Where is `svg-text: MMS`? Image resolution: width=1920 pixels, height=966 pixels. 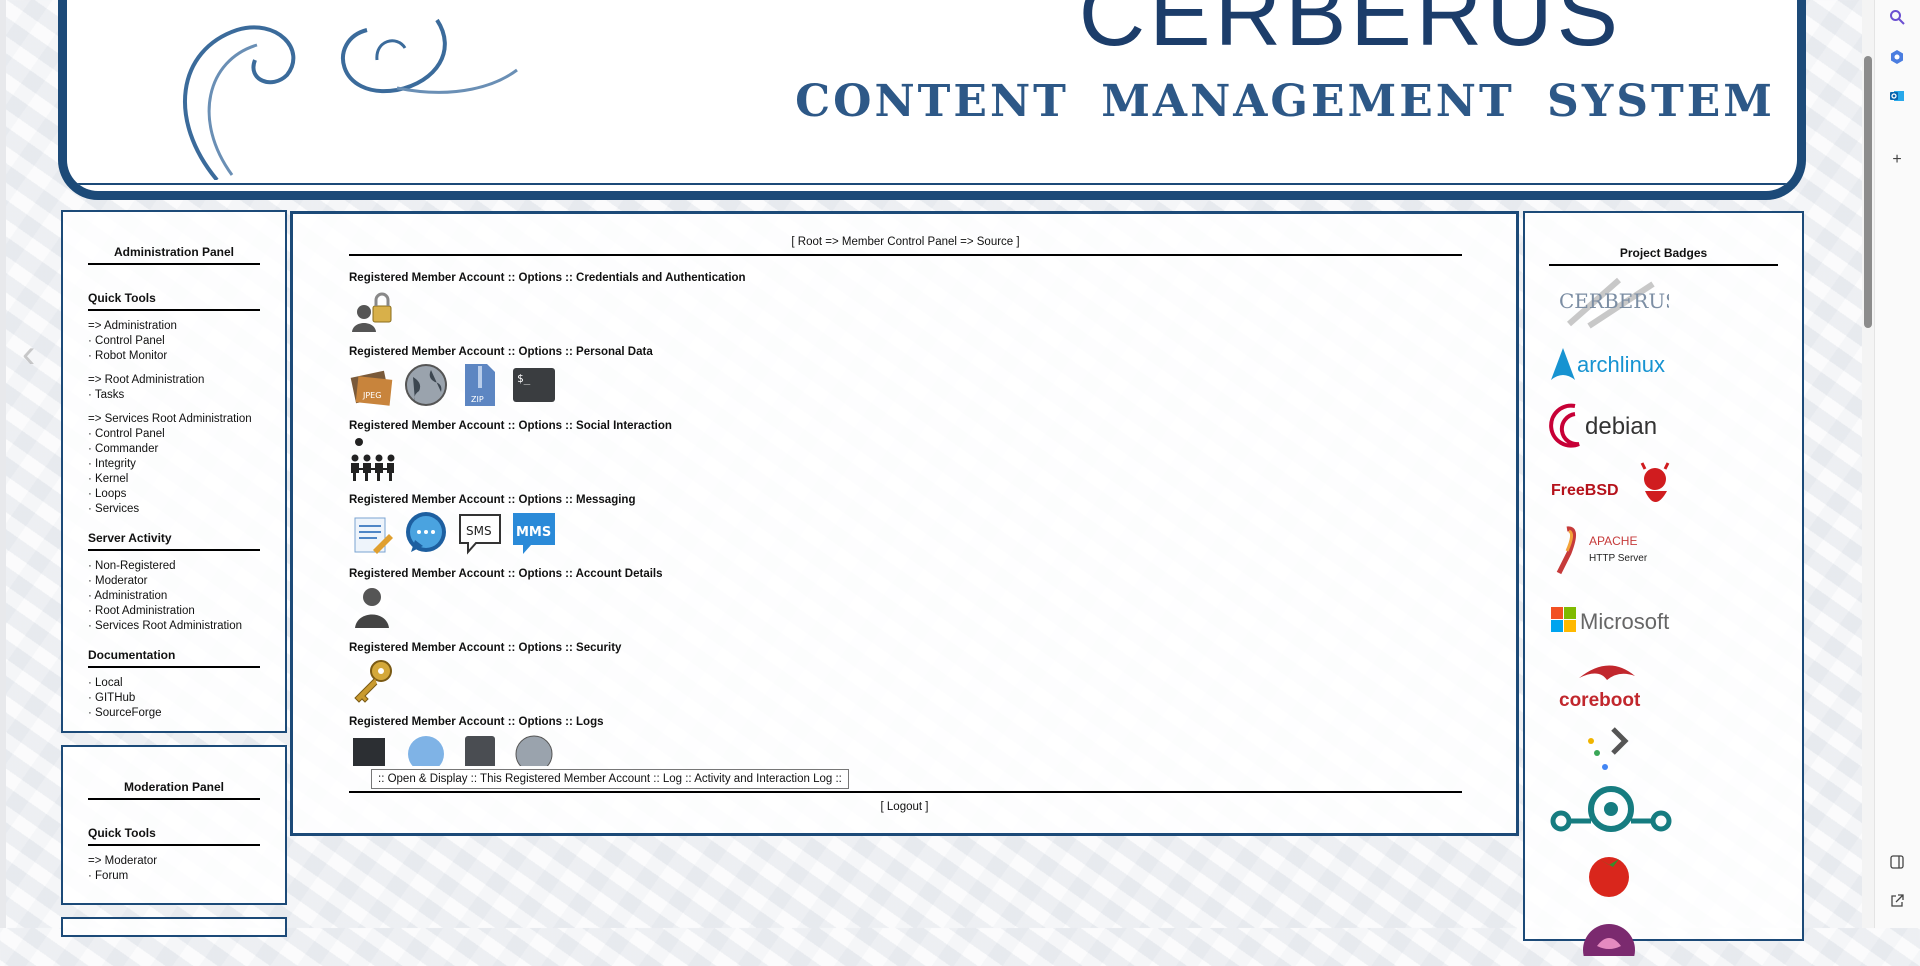
svg-text: MMS is located at coordinates (533, 532).